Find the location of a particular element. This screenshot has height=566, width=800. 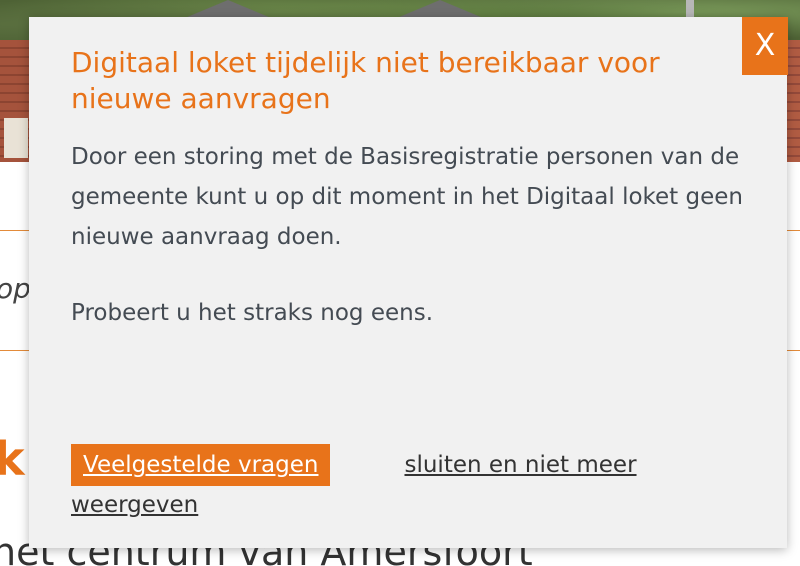

background-text-fragment: op is located at coordinates (15, 288).